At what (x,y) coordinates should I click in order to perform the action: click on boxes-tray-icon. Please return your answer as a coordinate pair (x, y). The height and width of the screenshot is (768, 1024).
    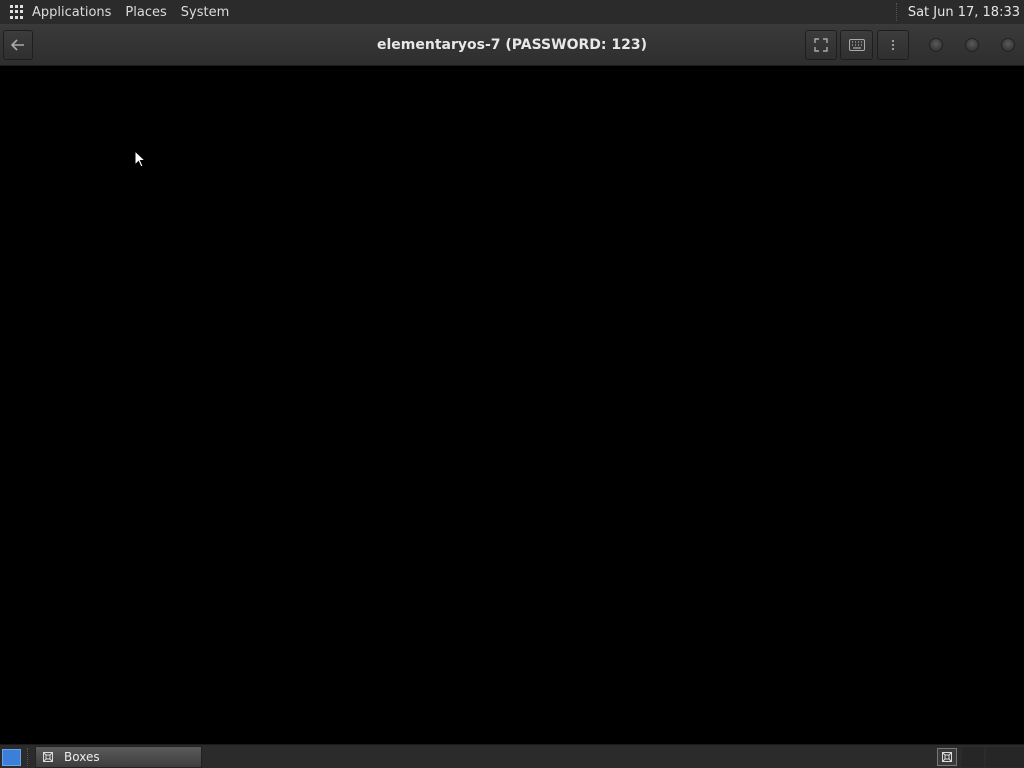
    Looking at the image, I should click on (947, 757).